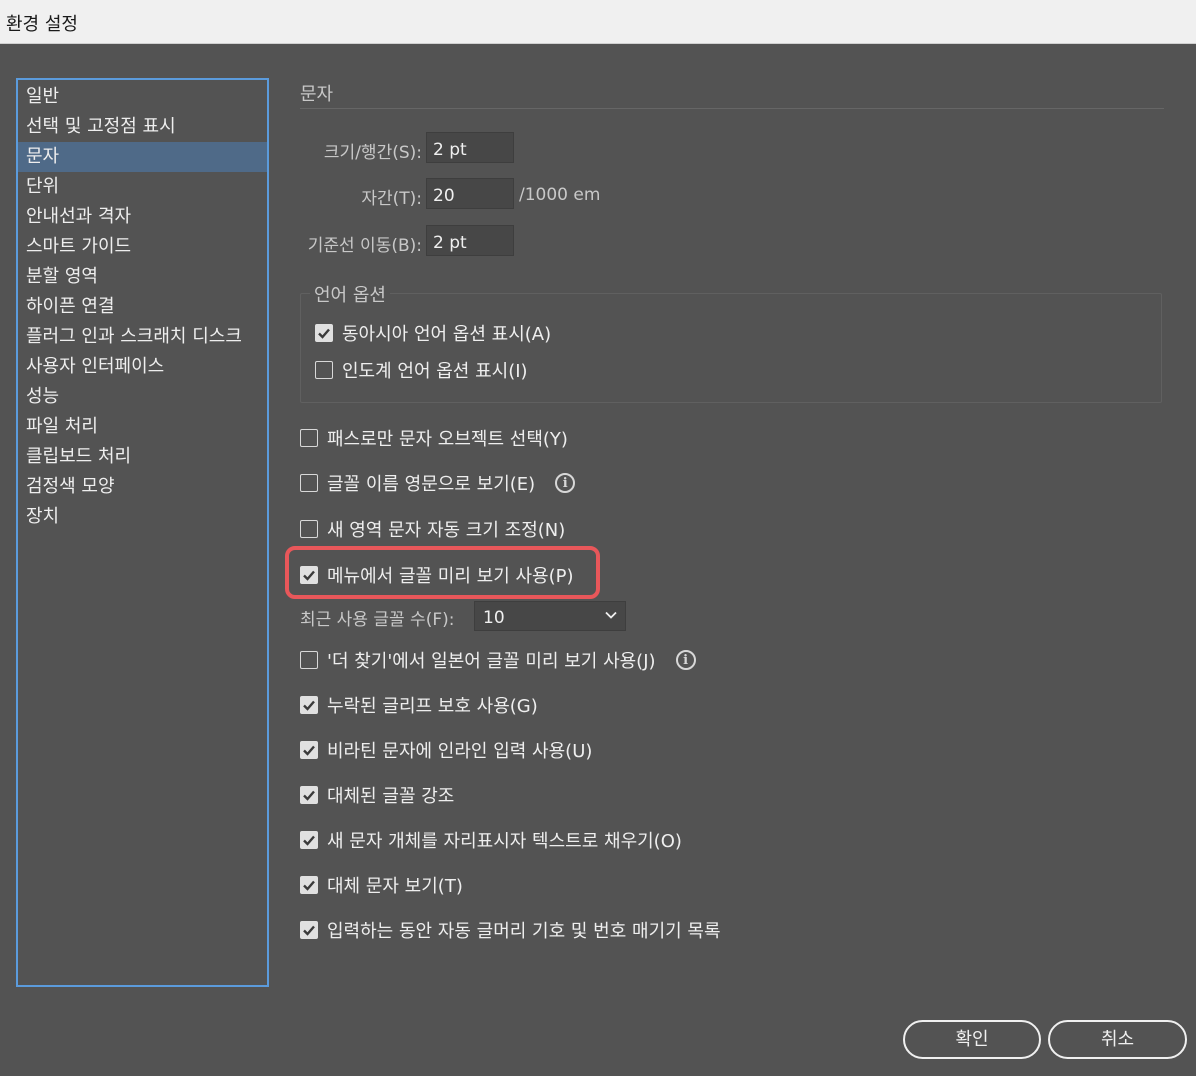  I want to click on type-object-selection-checkbox: 패스로만 문자 오브젝트 선택(Y), so click(434, 438).